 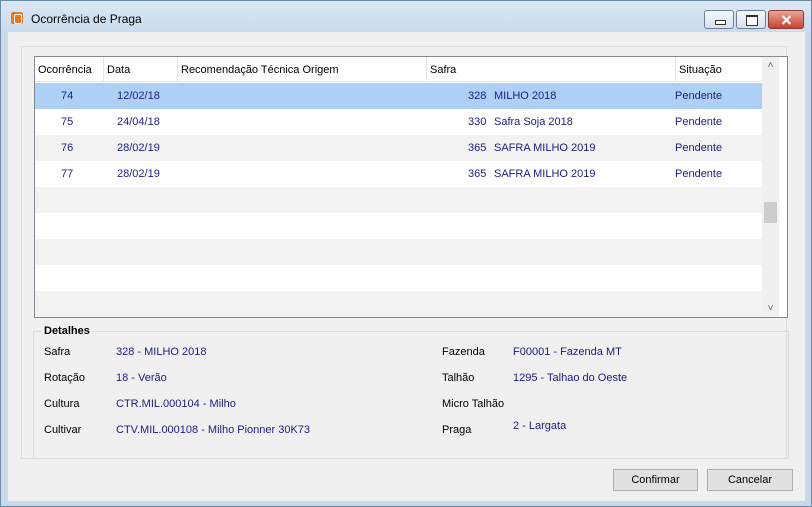 What do you see at coordinates (719, 19) in the screenshot?
I see `minimize-button` at bounding box center [719, 19].